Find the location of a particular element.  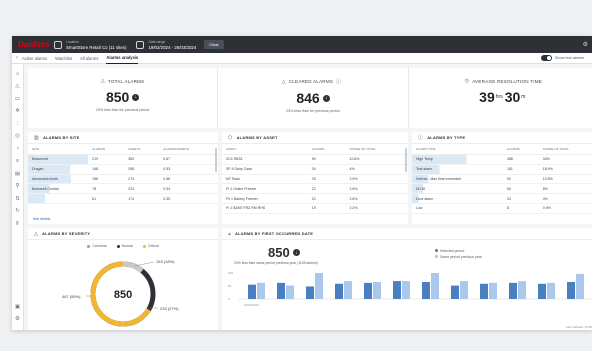

column-header: ALARM TYPE is located at coordinates (458, 149).